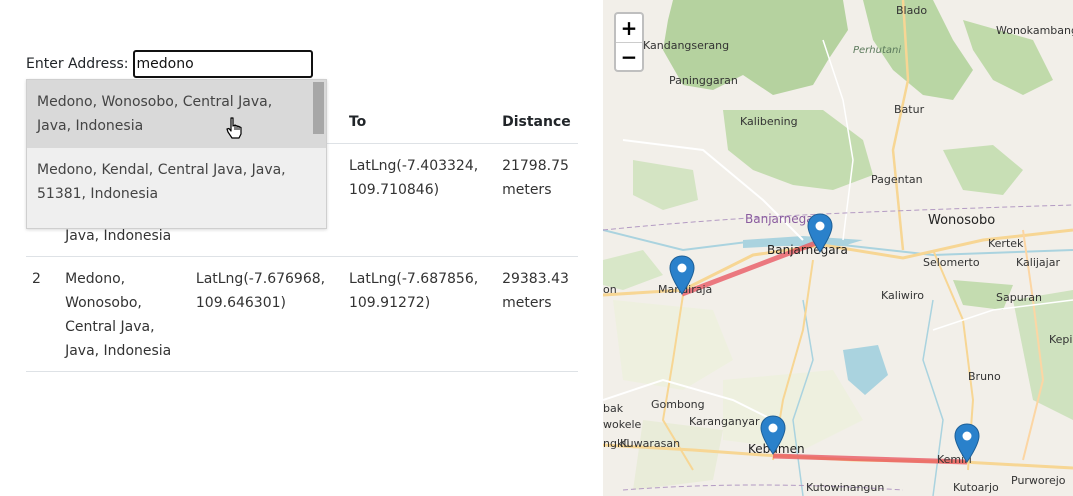 Image resolution: width=1073 pixels, height=496 pixels. What do you see at coordinates (419, 200) in the screenshot?
I see `row-to: LatLng(-7.403324, 109.710846)` at bounding box center [419, 200].